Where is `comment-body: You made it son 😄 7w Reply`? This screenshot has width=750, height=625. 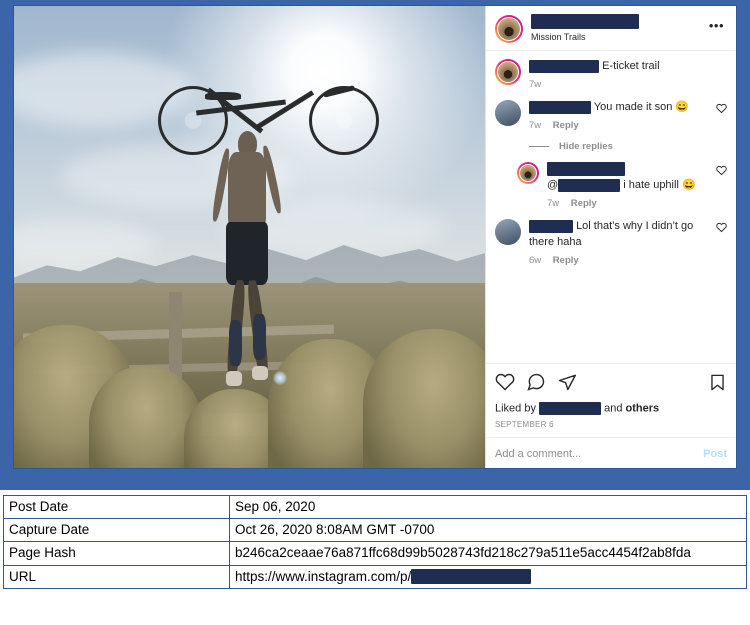 comment-body: You made it son 😄 7w Reply is located at coordinates (618, 115).